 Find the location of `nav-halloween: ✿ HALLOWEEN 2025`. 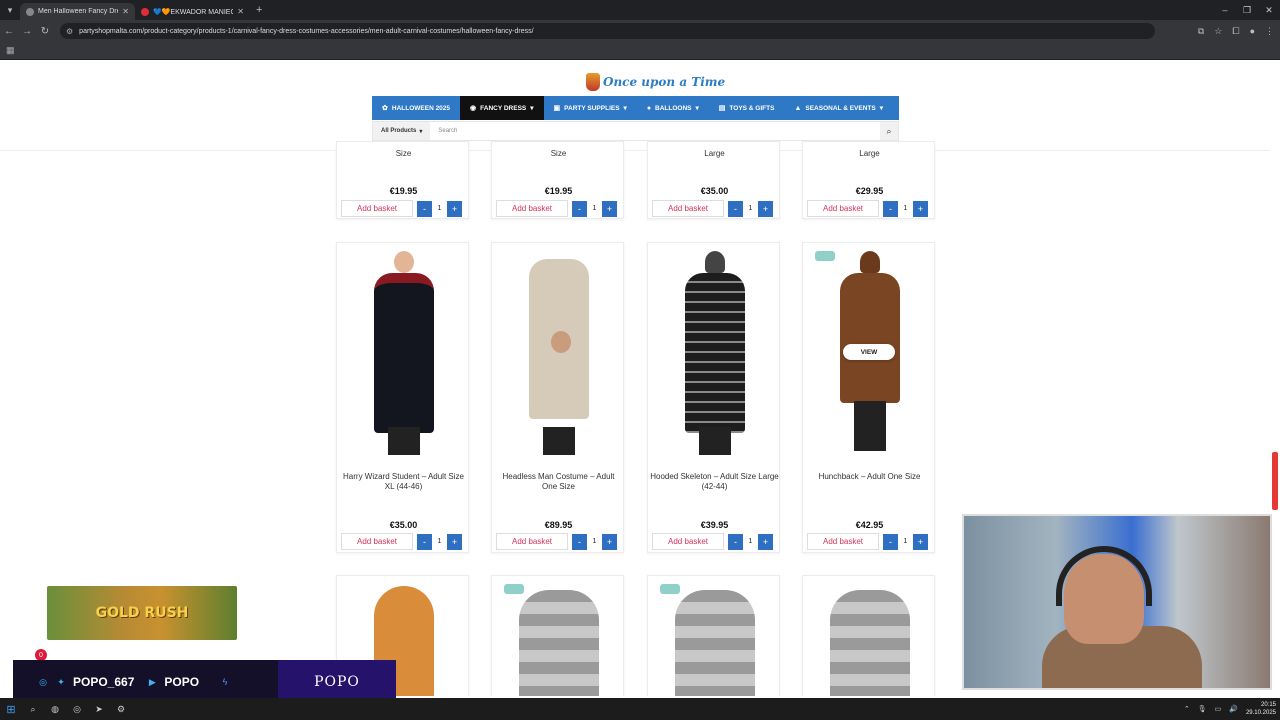

nav-halloween: ✿ HALLOWEEN 2025 is located at coordinates (416, 108).